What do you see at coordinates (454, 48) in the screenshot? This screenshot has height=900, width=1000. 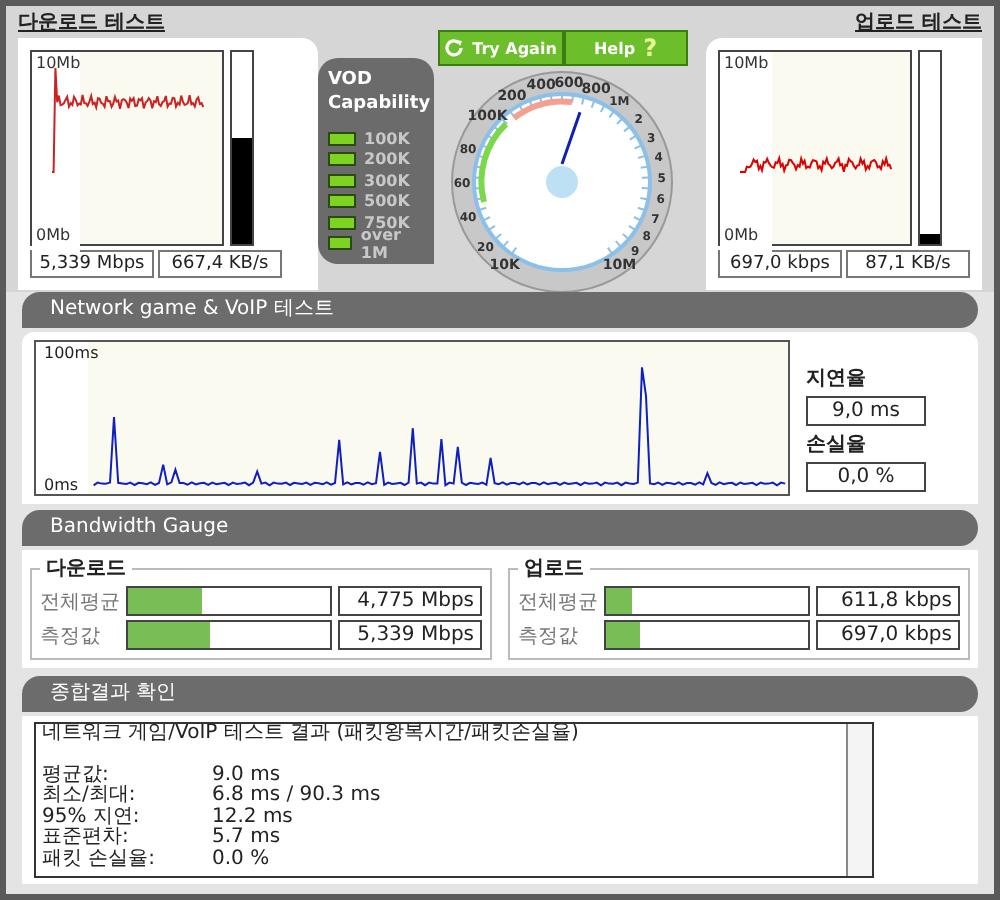 I see `refresh-icon` at bounding box center [454, 48].